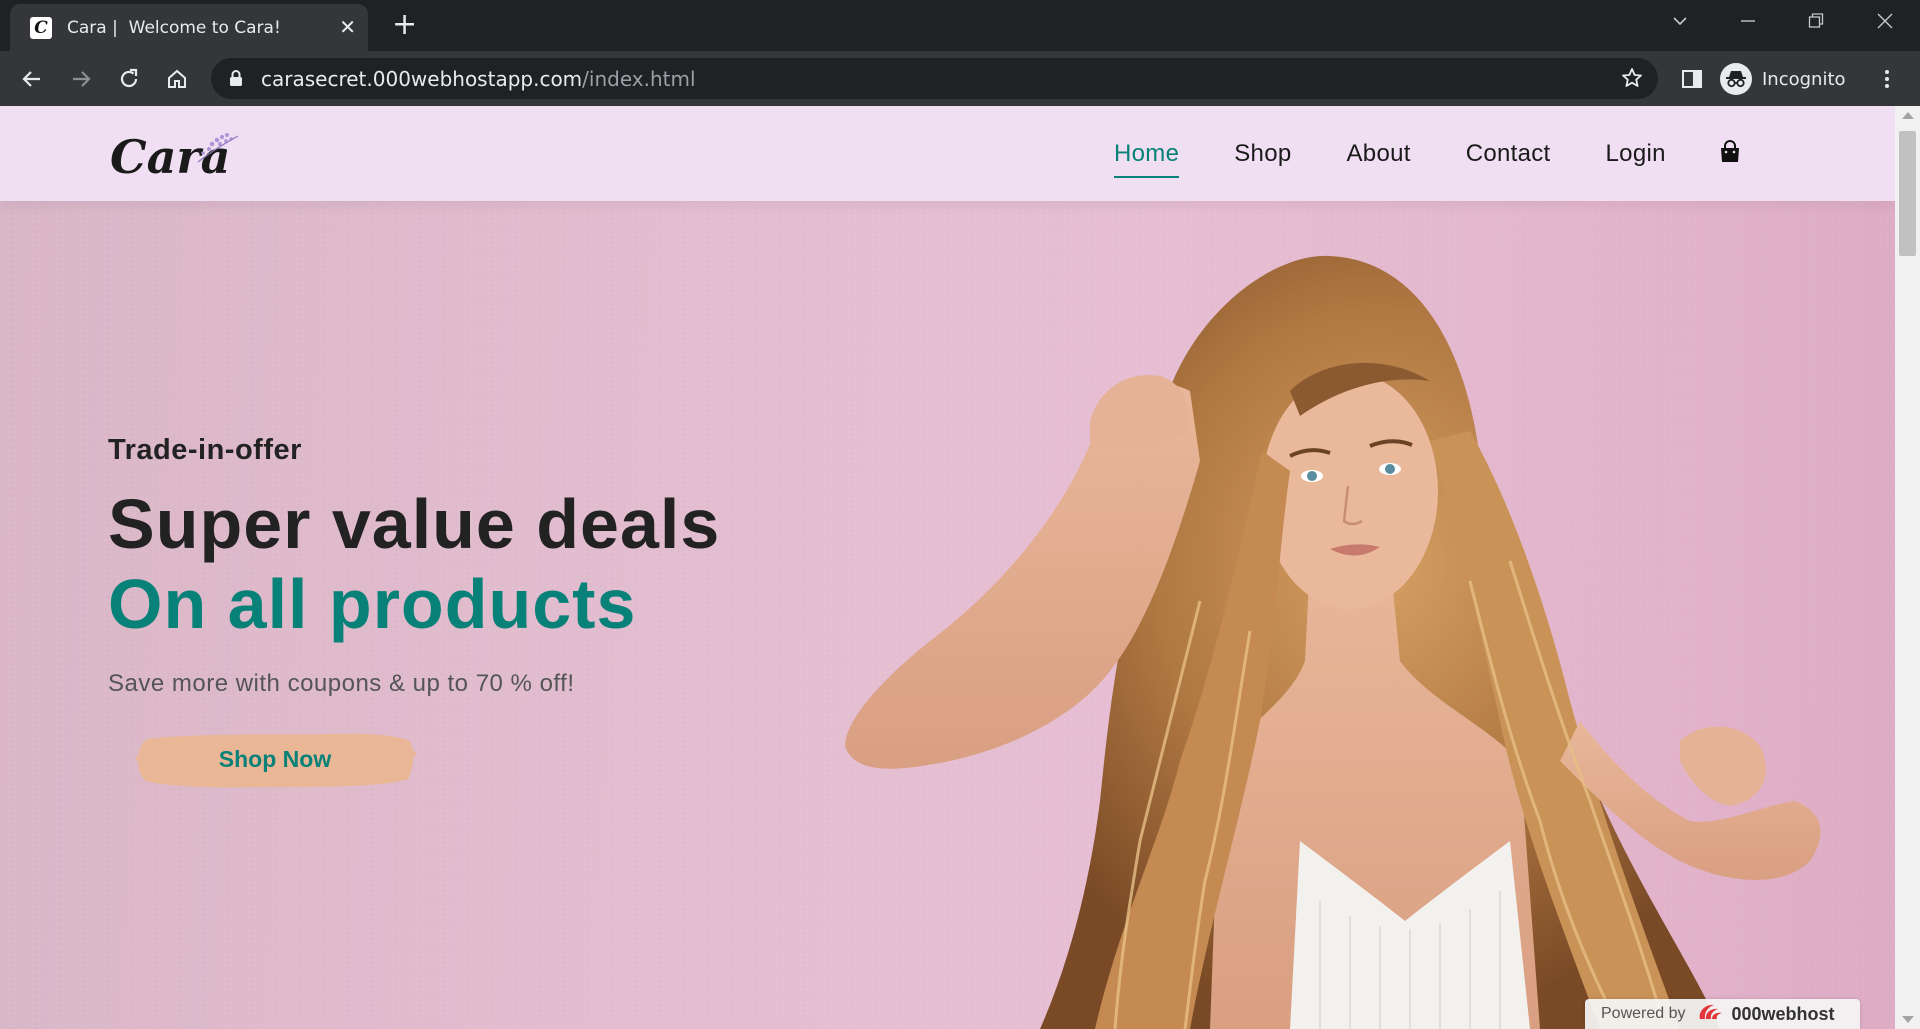  I want to click on hero-kicker: Trade-in-offer, so click(205, 450).